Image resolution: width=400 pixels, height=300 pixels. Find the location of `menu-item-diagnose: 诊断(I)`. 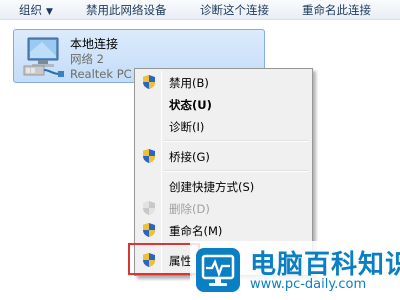

menu-item-diagnose: 诊断(I) is located at coordinates (223, 126).